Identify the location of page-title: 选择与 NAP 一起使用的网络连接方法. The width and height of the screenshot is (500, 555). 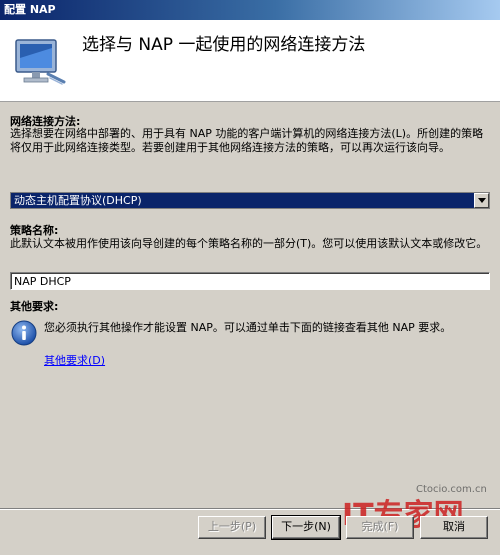
(224, 45).